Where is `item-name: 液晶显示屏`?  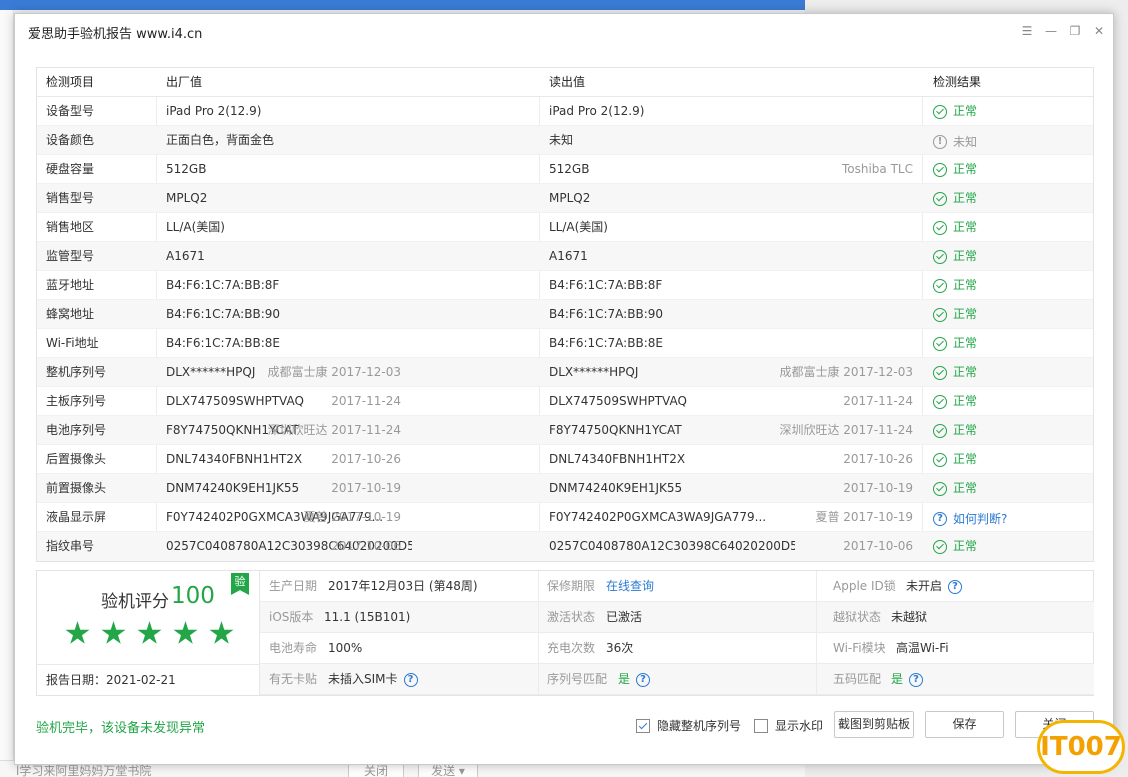 item-name: 液晶显示屏 is located at coordinates (76, 517).